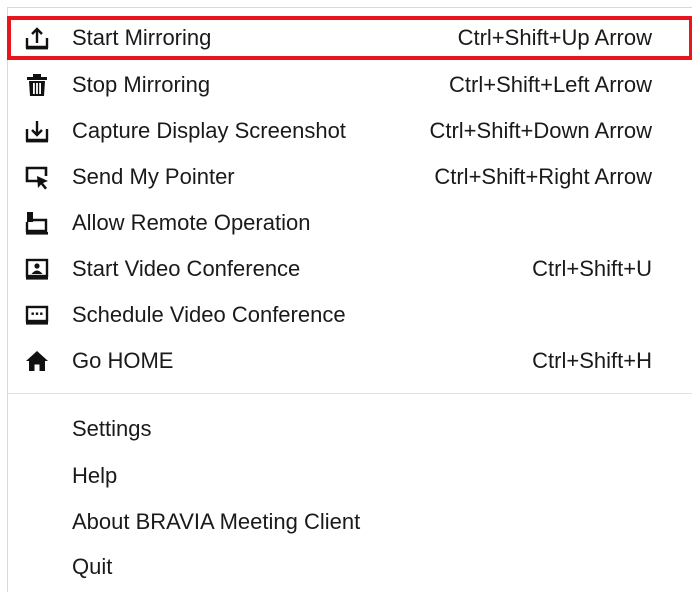 The image size is (692, 592). What do you see at coordinates (191, 222) in the screenshot?
I see `menu-item-label: Allow Remote Operation` at bounding box center [191, 222].